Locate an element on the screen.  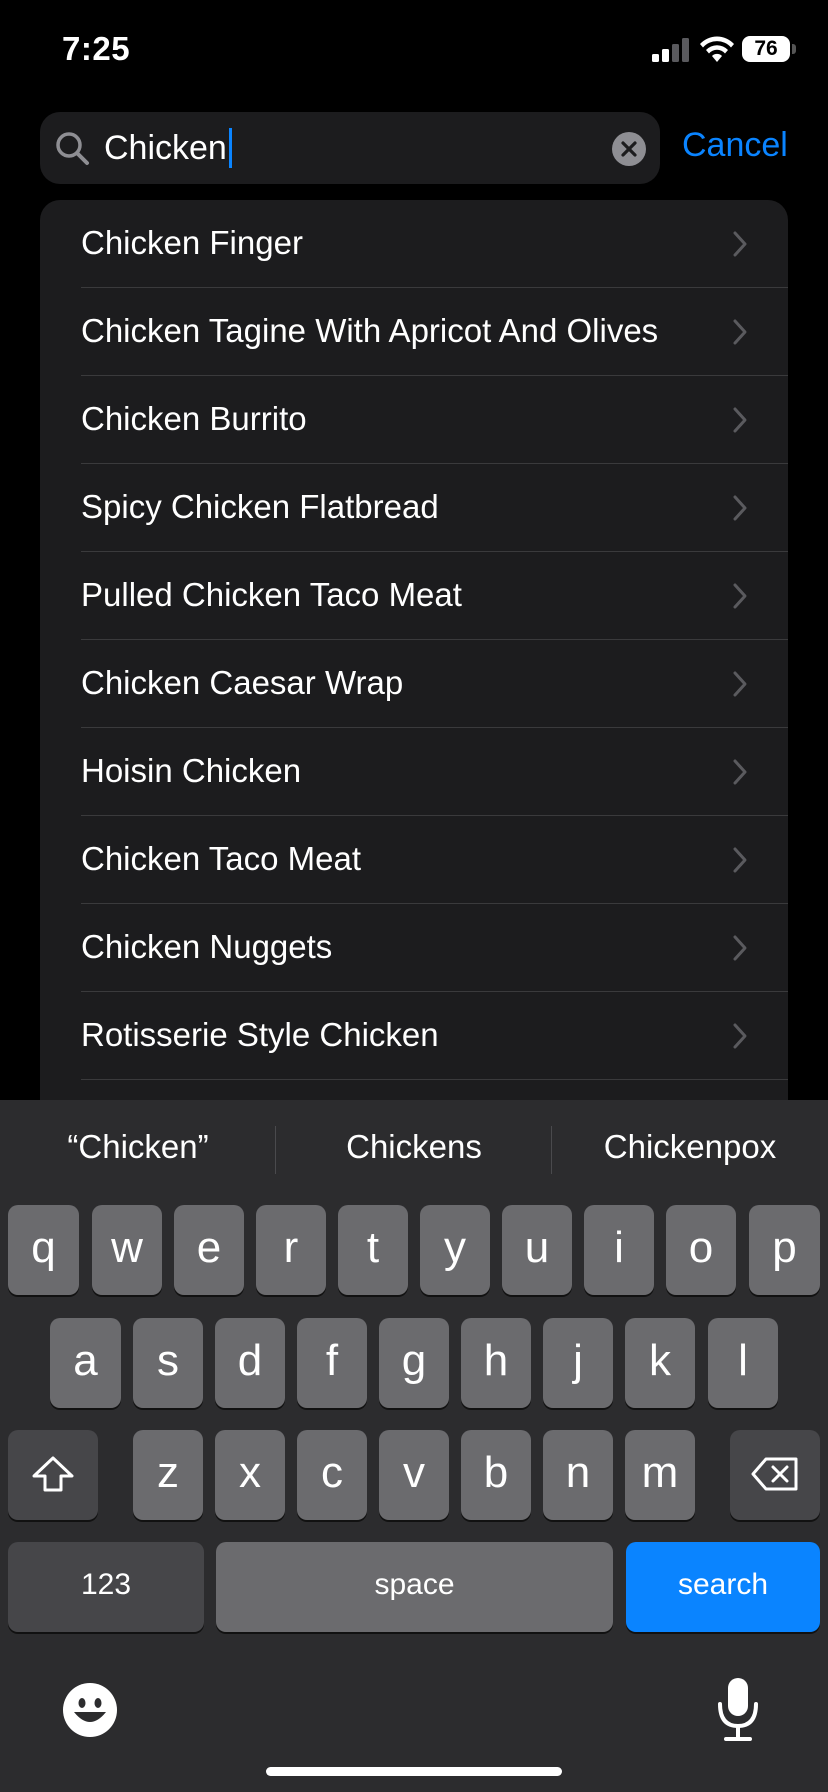
shift-key is located at coordinates (53, 1475).